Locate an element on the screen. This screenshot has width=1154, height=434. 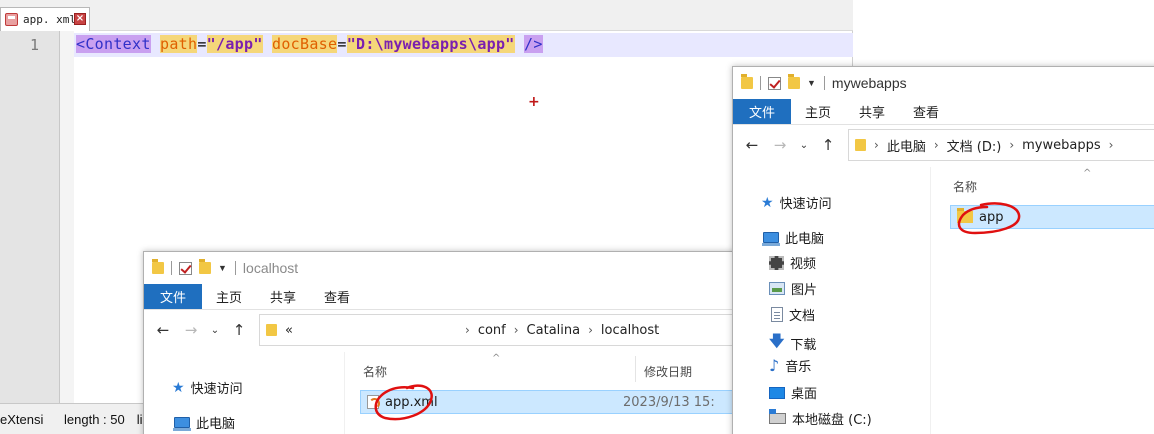
drive-icon is located at coordinates (777, 416).